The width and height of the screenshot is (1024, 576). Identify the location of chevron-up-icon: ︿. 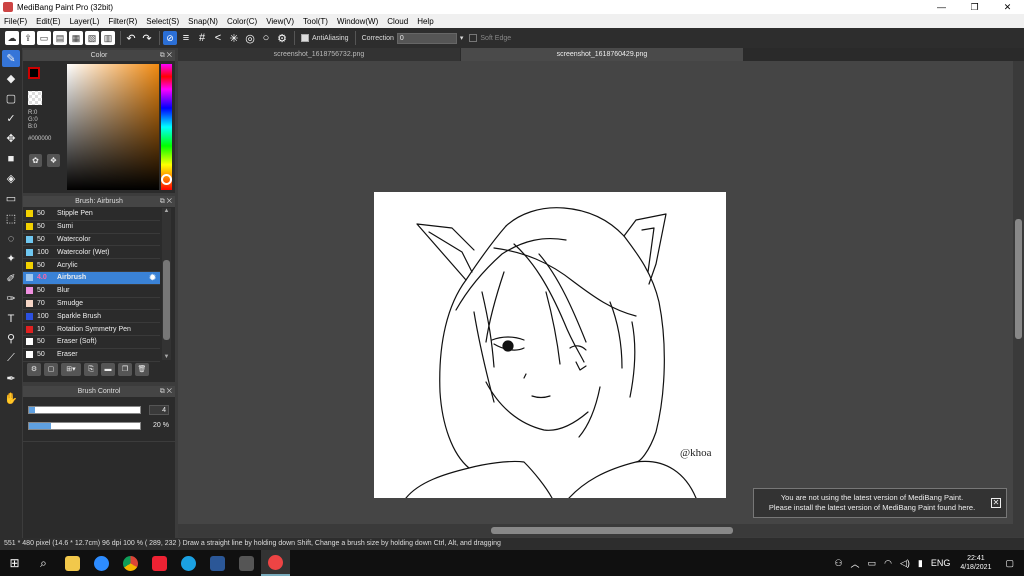
(855, 563).